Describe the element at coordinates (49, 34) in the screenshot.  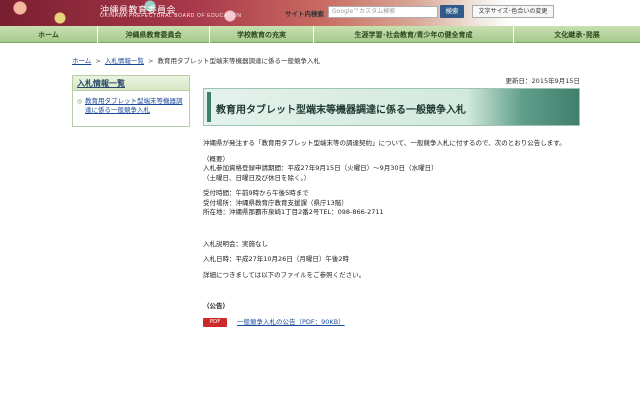
I see `nav-item-home: ホーム` at that location.